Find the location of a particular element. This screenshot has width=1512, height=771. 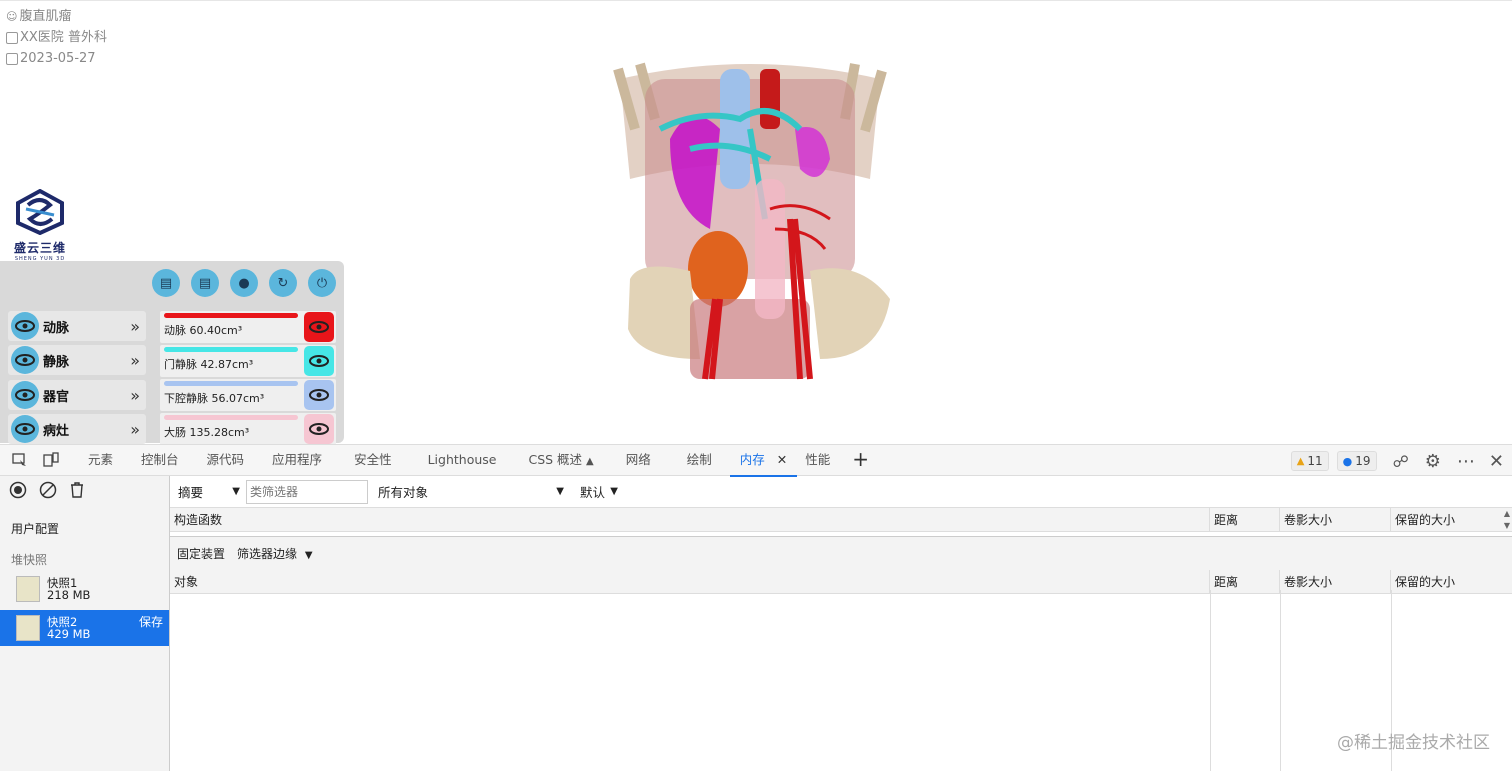

snapshot-item-selected: 快照2 429 MB 保存 is located at coordinates (84, 628).